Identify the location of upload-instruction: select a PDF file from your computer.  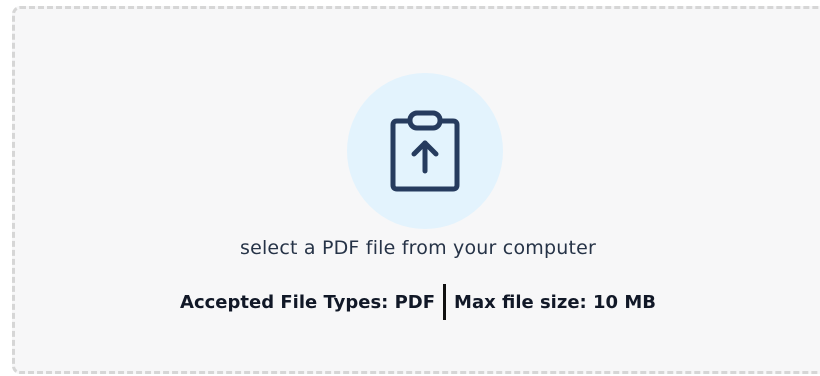
(413, 248).